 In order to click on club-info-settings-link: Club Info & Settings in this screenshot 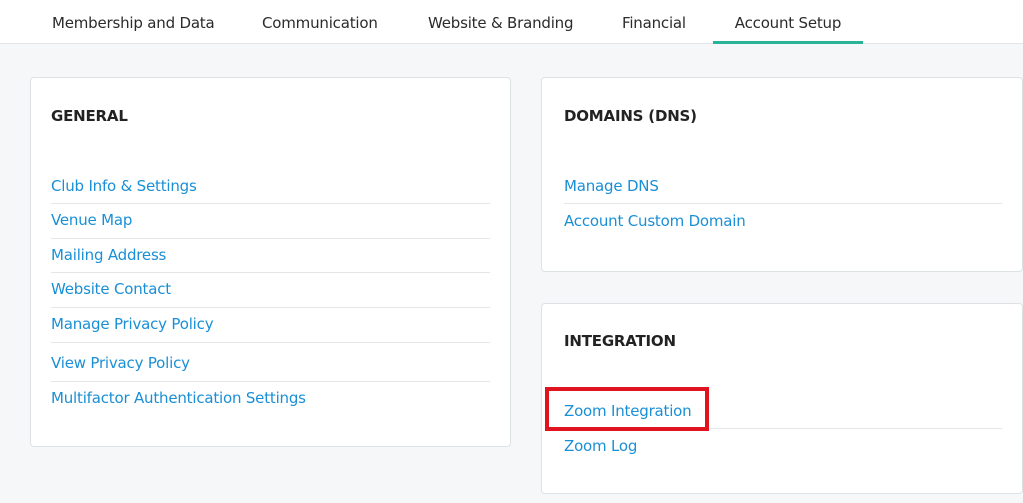, I will do `click(124, 186)`.